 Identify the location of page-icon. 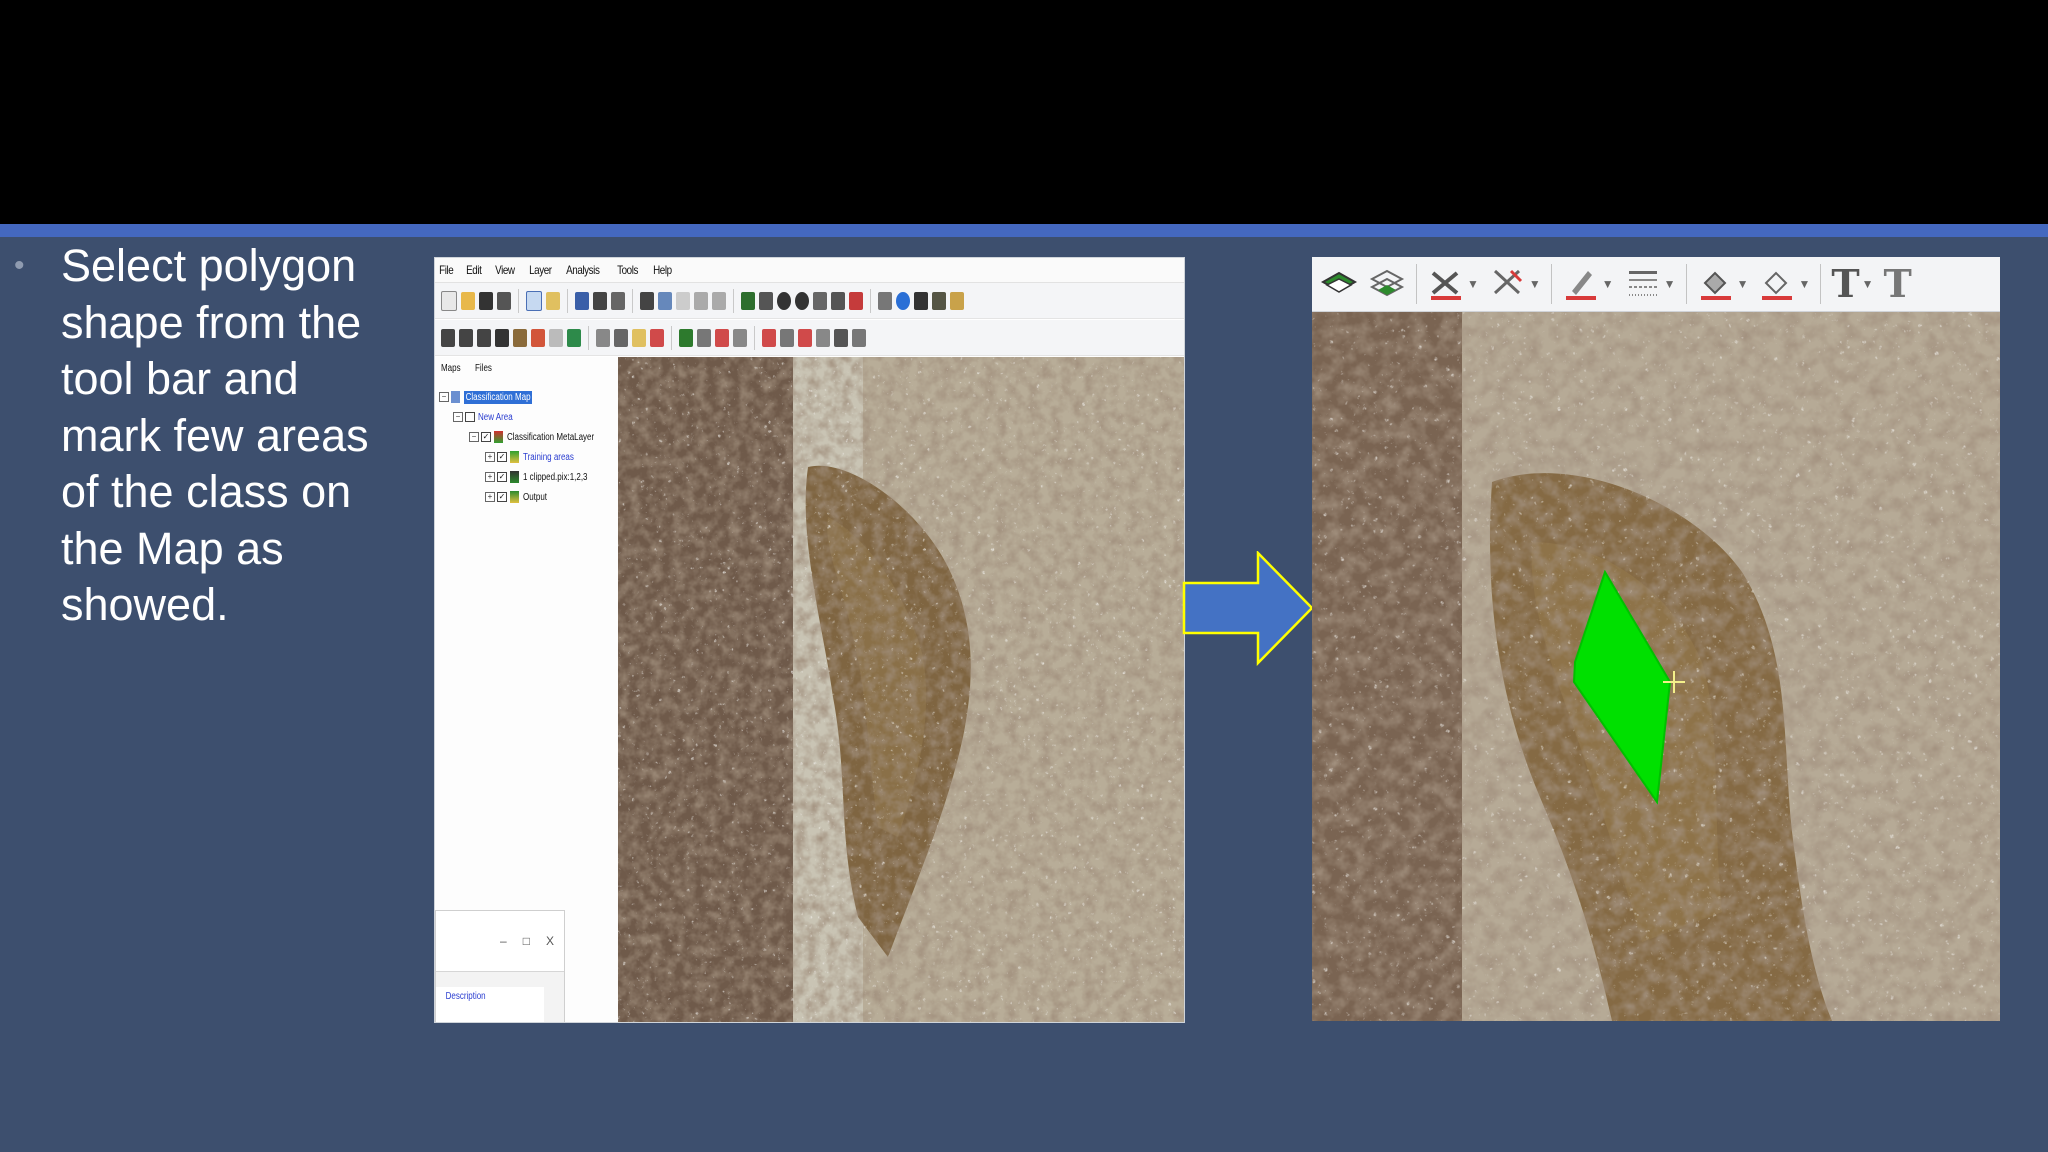
(534, 300).